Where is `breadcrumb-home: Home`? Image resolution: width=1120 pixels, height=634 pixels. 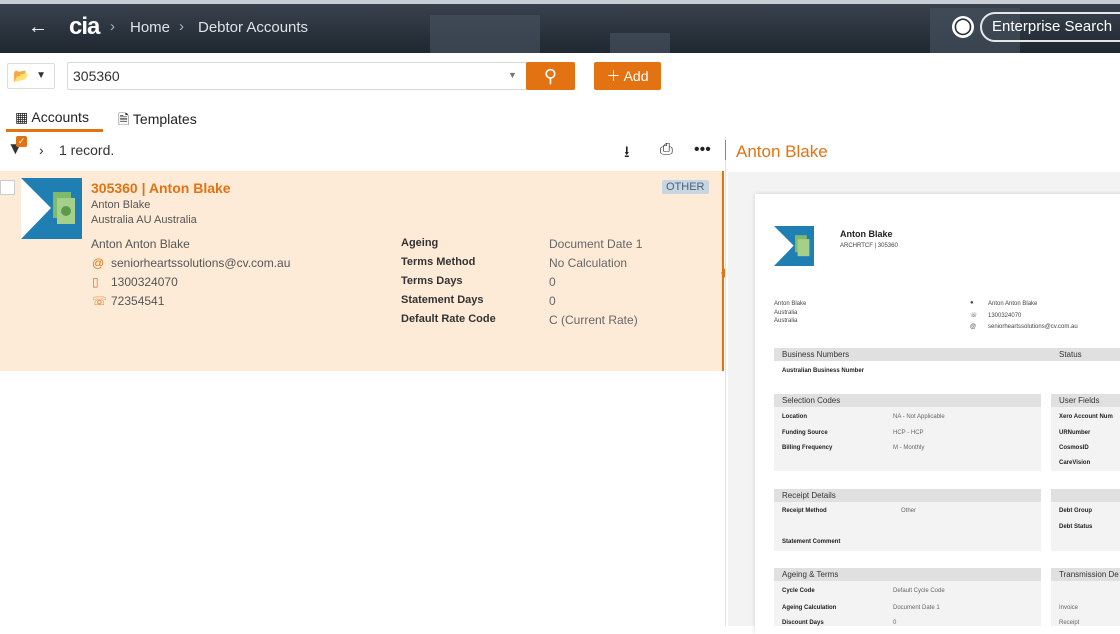
breadcrumb-home: Home is located at coordinates (150, 27).